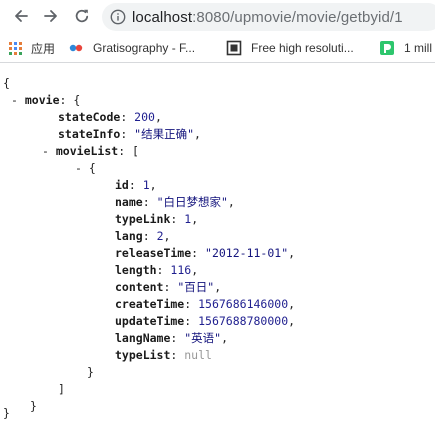 This screenshot has width=435, height=426. I want to click on url-host: localhost, so click(162, 17).